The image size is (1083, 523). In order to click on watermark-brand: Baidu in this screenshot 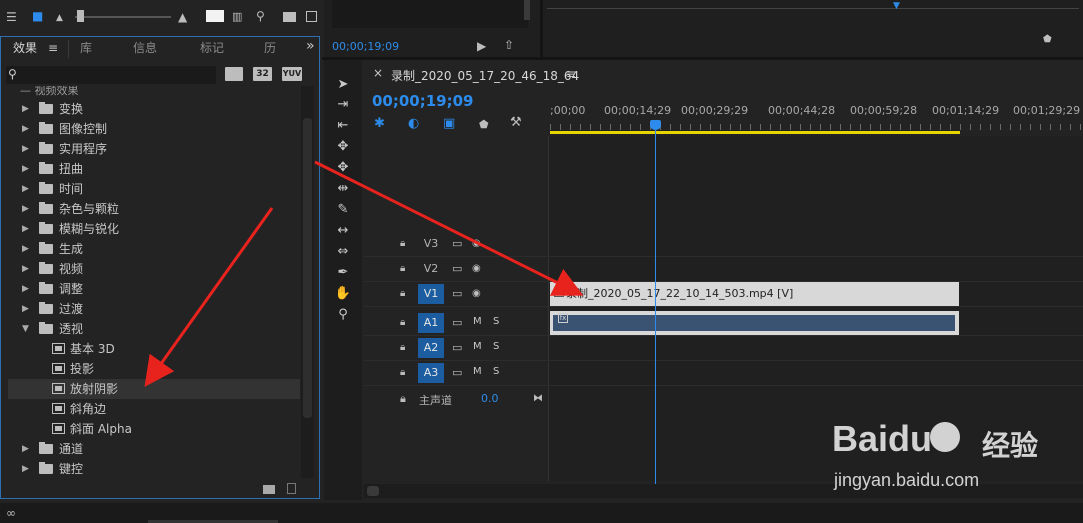, I will do `click(882, 438)`.